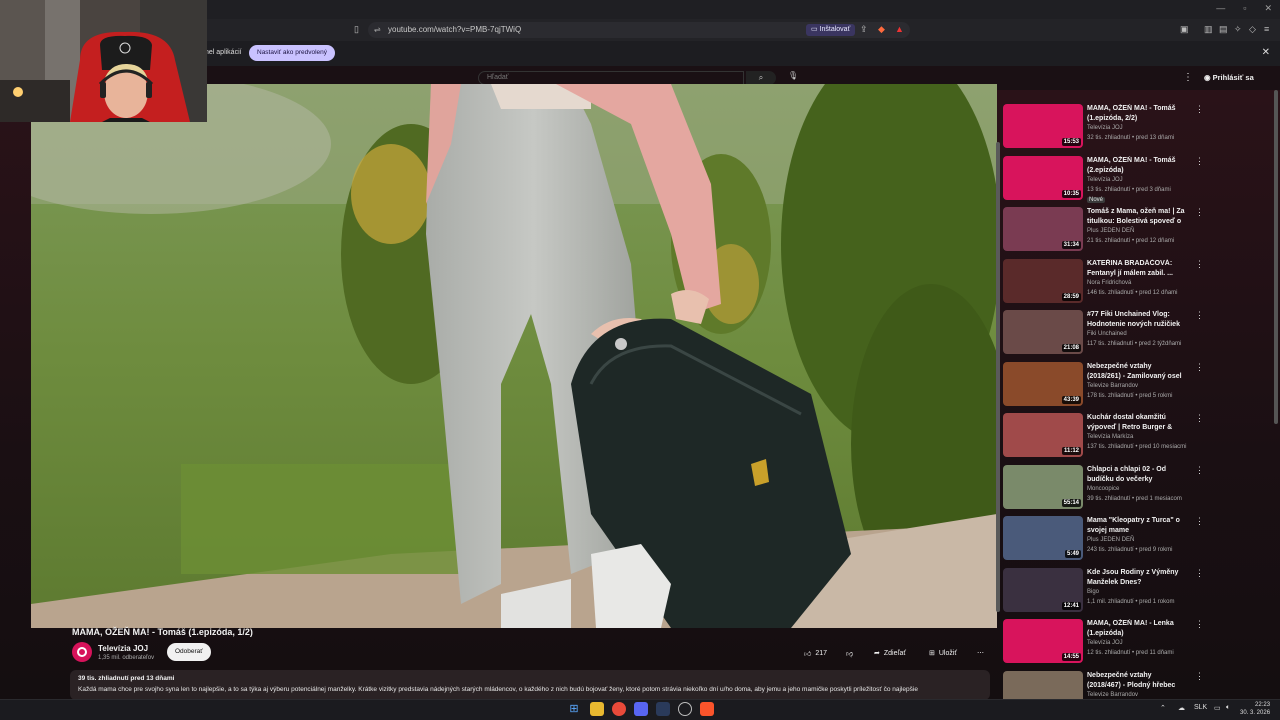 The width and height of the screenshot is (1280, 720). Describe the element at coordinates (1109, 283) in the screenshot. I see `recommendation-channel: Nora Fridrichová` at that location.